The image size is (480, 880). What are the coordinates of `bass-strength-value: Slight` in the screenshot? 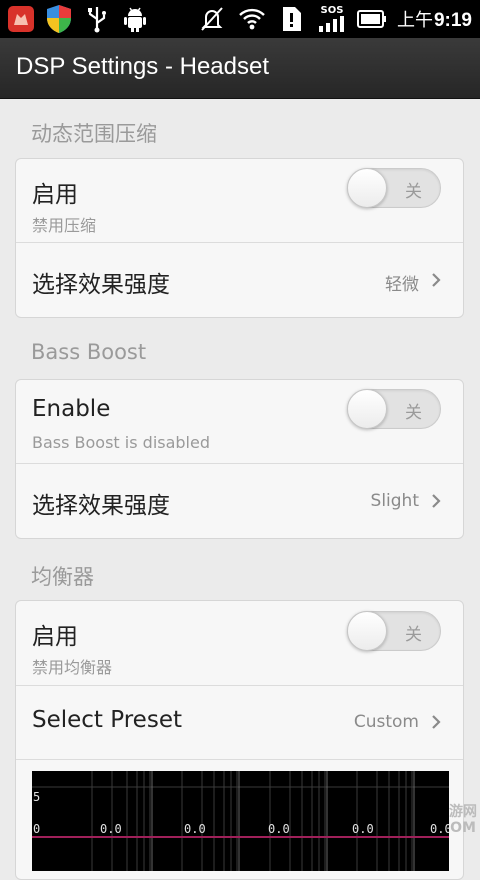 It's located at (394, 501).